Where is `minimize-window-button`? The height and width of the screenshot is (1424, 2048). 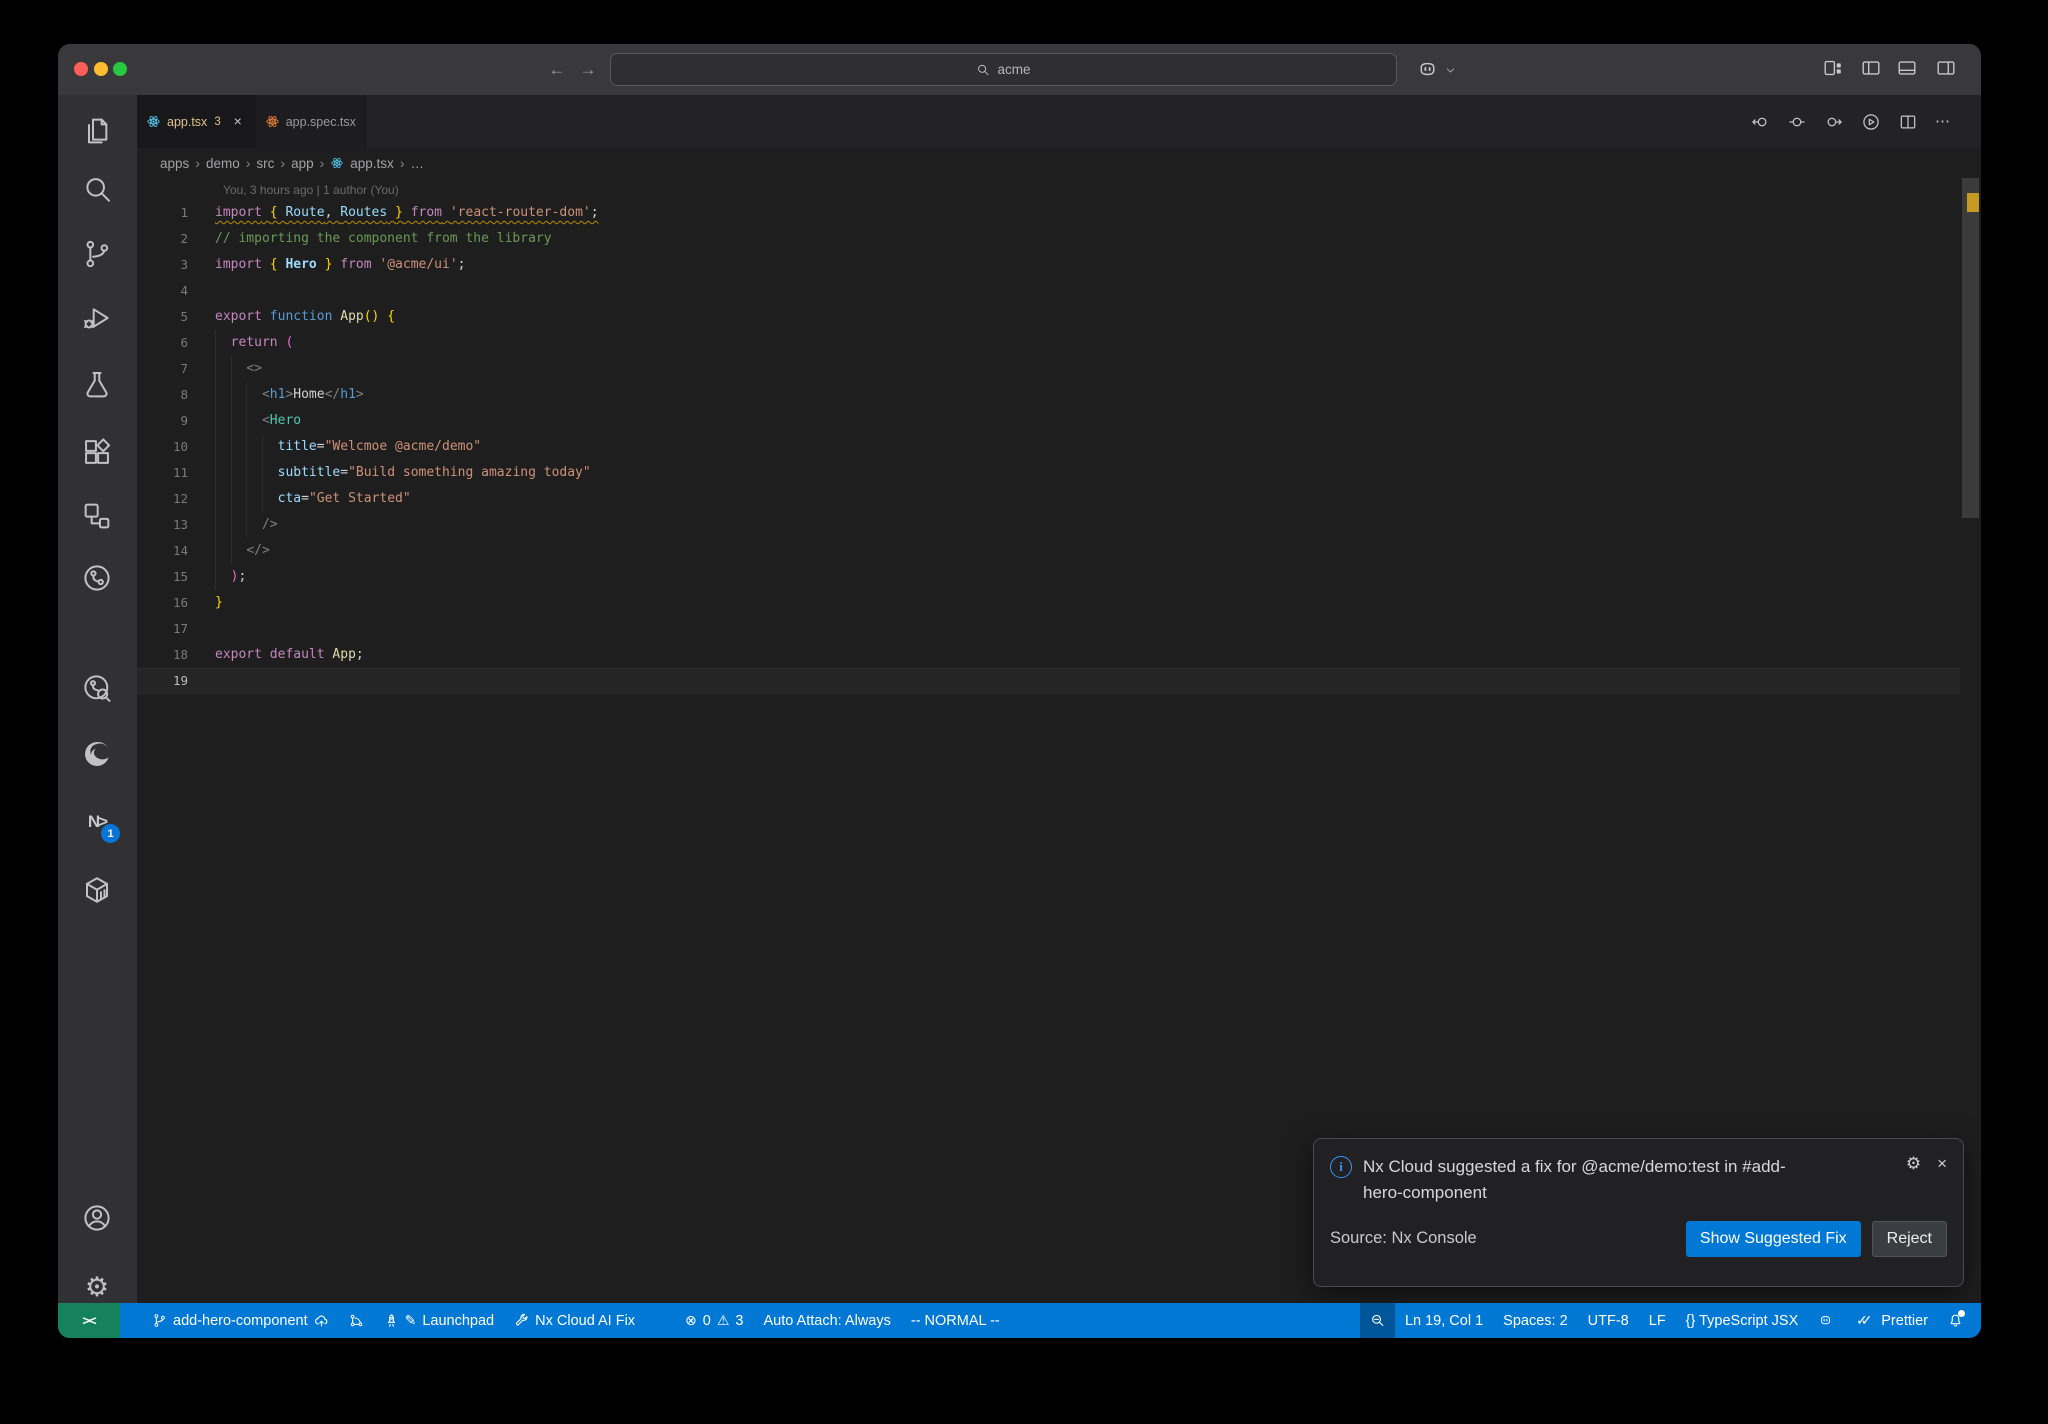
minimize-window-button is located at coordinates (101, 69).